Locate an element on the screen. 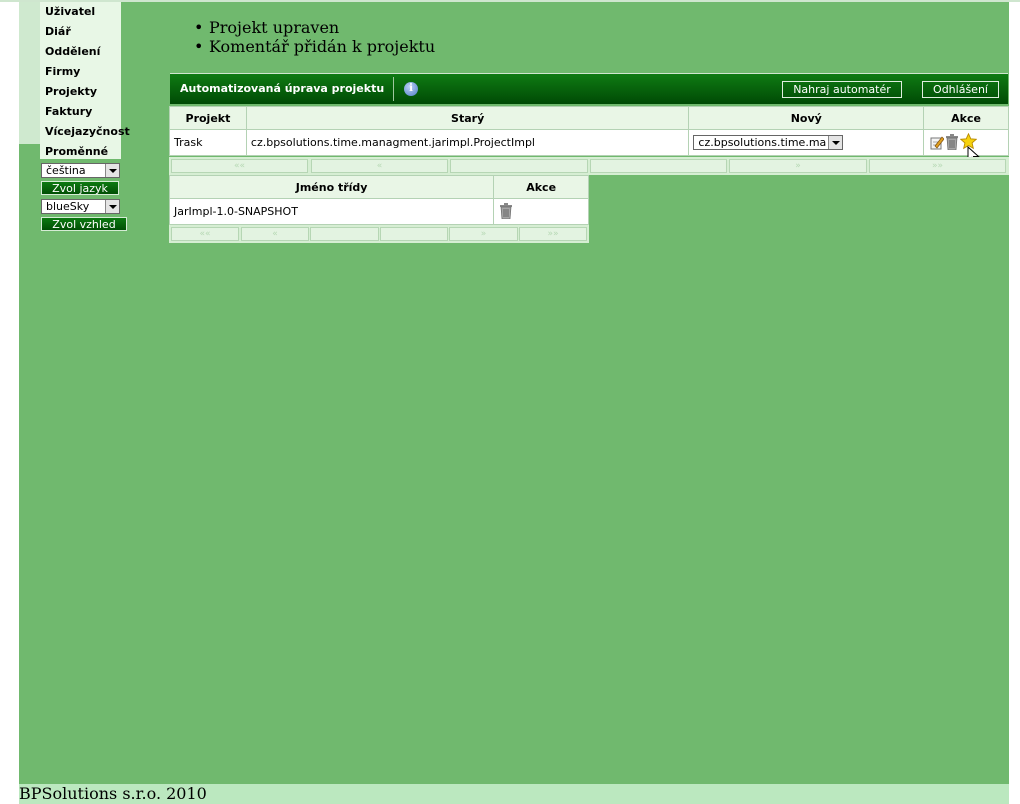 The image size is (1020, 804). table-header-row: Jméno třídy Akce is located at coordinates (378, 187).